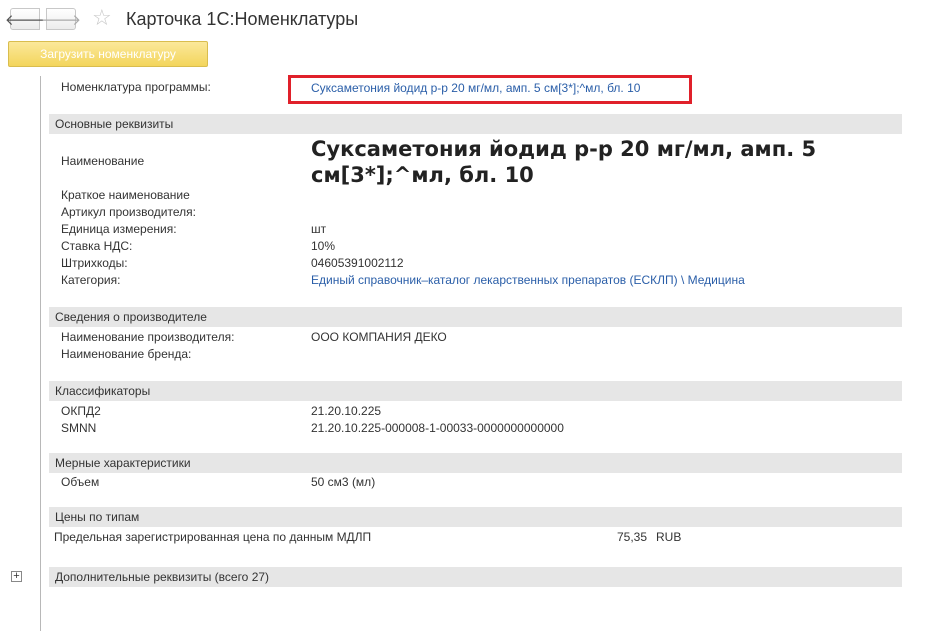 This screenshot has width=948, height=631. Describe the element at coordinates (136, 87) in the screenshot. I see `program-nomenclature-label: Номенклатура программы:` at that location.